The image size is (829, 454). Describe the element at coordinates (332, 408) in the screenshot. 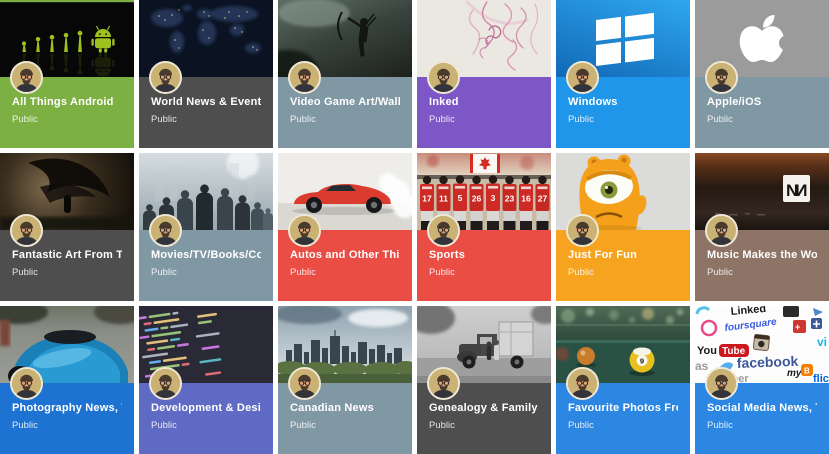

I see `collection-title: Canadian News` at that location.